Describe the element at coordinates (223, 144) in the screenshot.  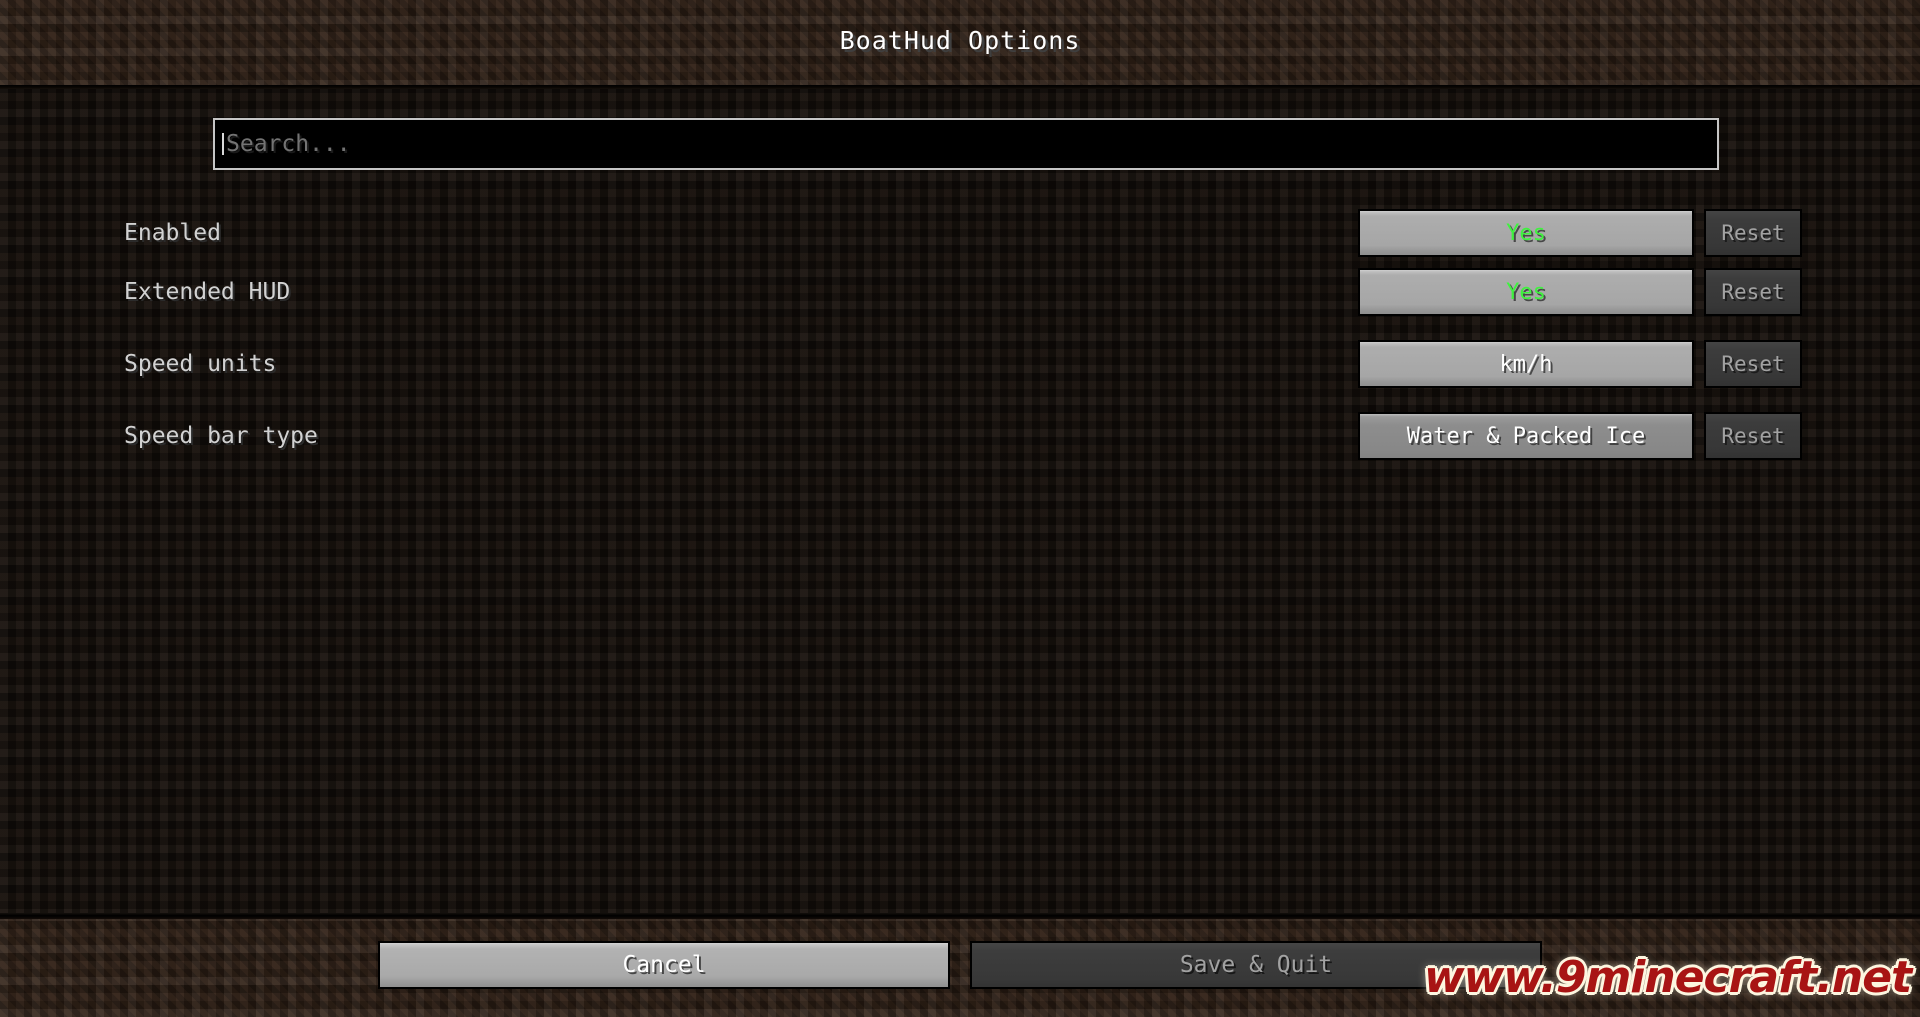
I see `text-cursor` at that location.